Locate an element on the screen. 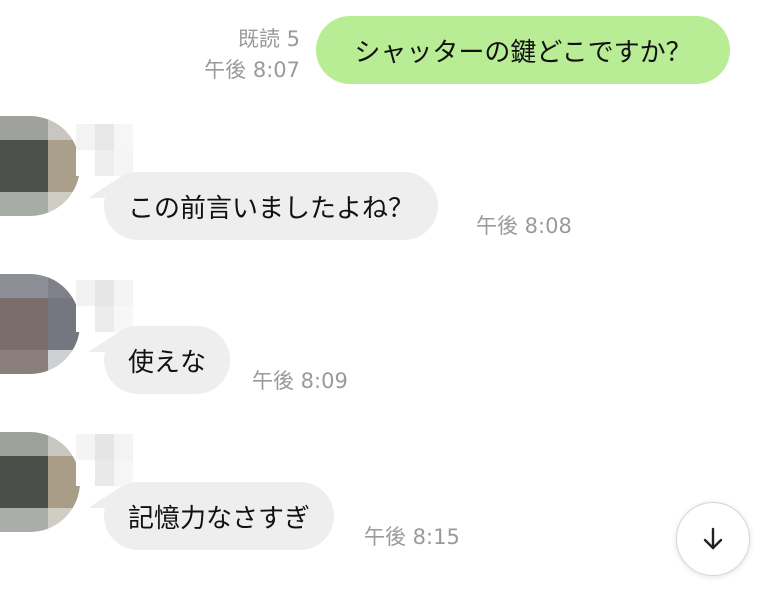 The height and width of the screenshot is (591, 768). message-text: シャッターの鍵どこですか？ is located at coordinates (523, 52).